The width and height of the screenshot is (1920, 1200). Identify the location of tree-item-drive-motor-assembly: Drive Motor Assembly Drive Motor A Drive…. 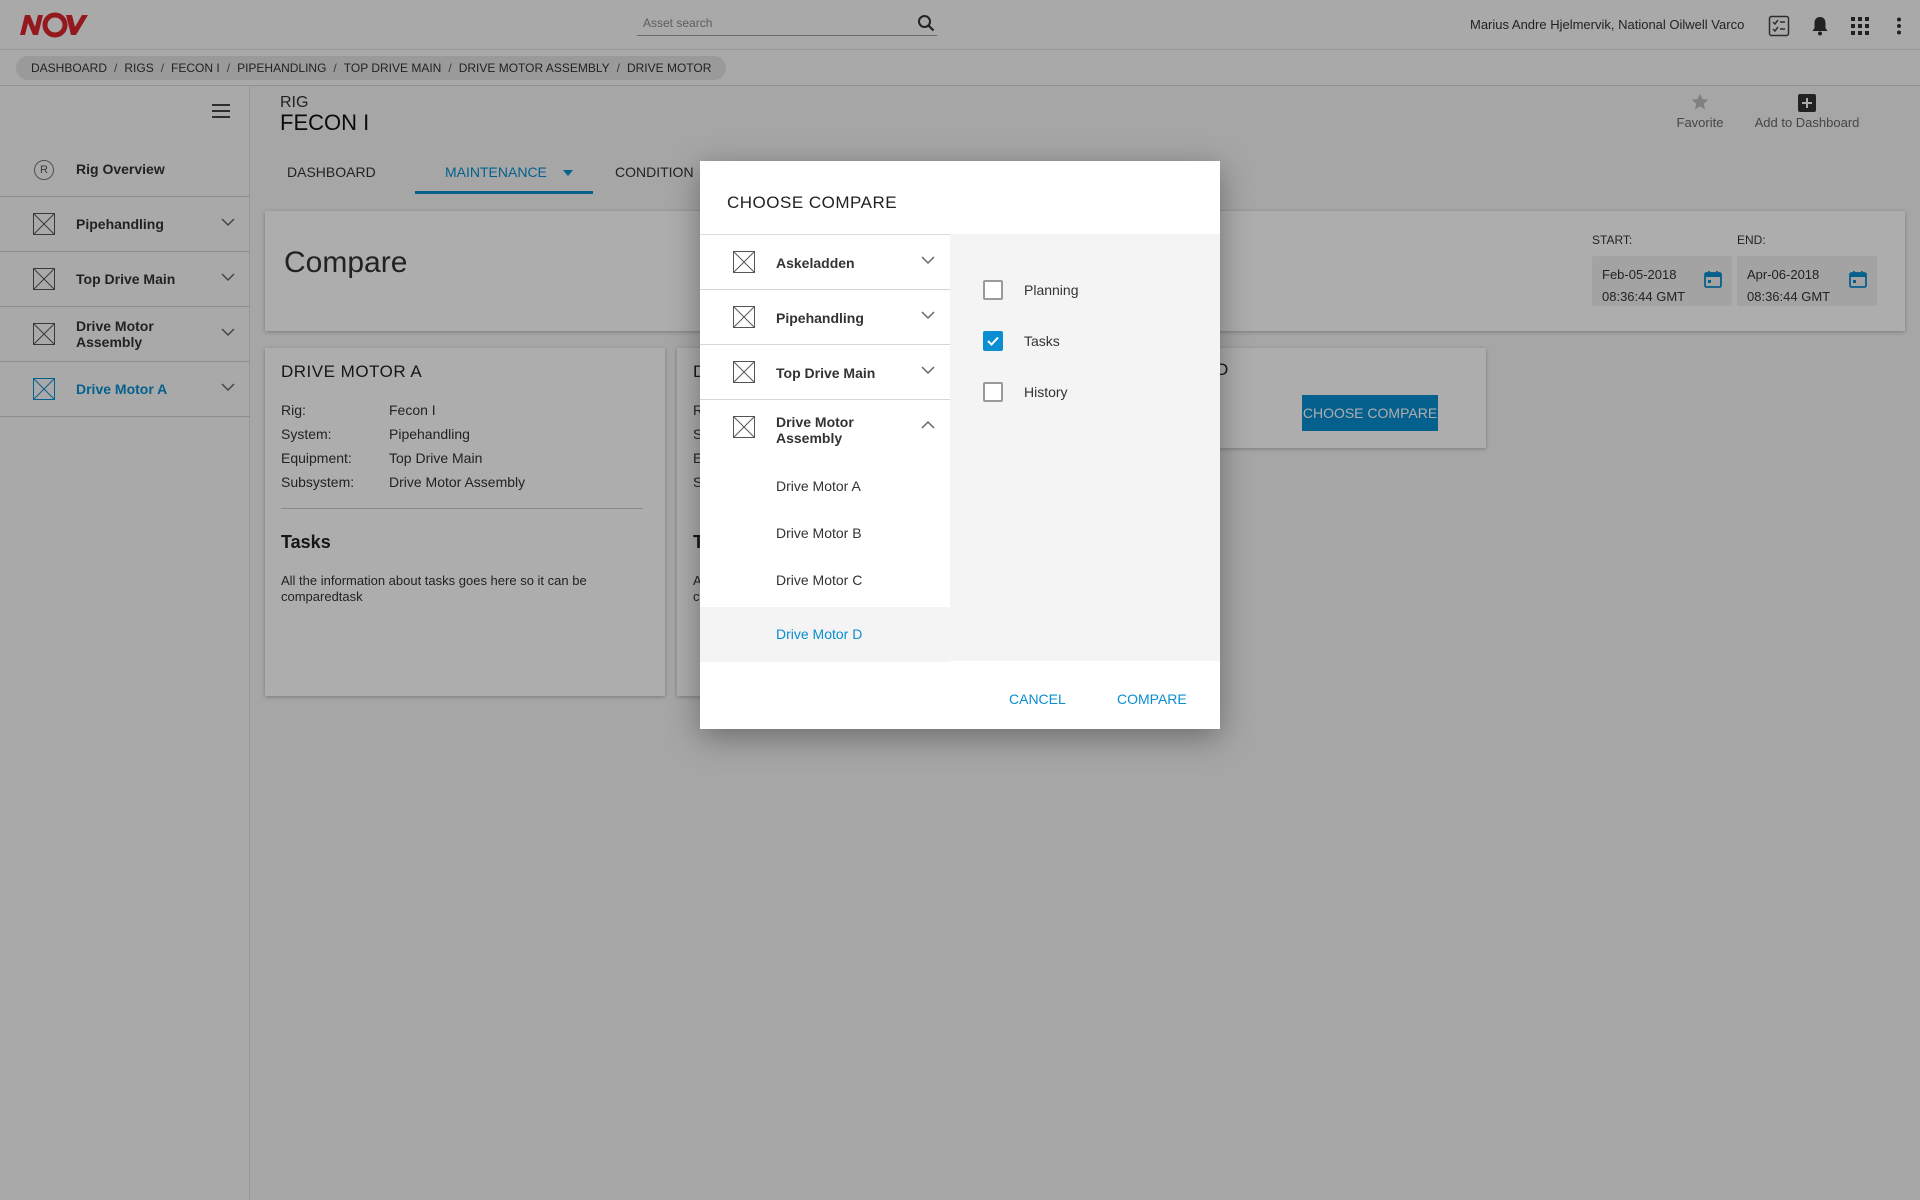
(825, 503).